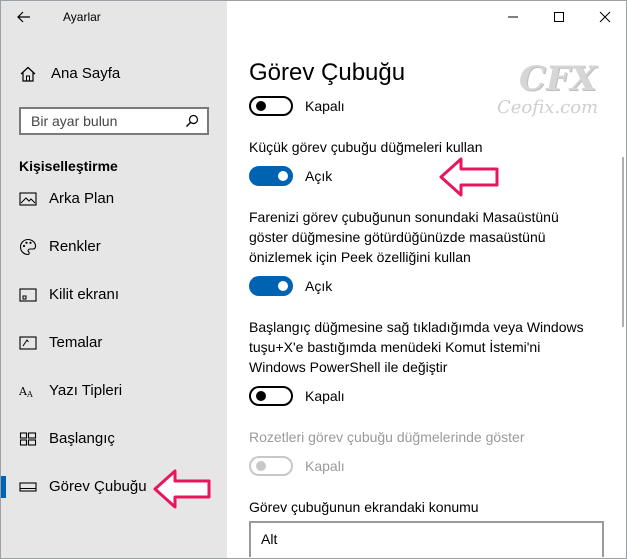 This screenshot has height=559, width=627. What do you see at coordinates (271, 286) in the screenshot?
I see `toggle-peek` at bounding box center [271, 286].